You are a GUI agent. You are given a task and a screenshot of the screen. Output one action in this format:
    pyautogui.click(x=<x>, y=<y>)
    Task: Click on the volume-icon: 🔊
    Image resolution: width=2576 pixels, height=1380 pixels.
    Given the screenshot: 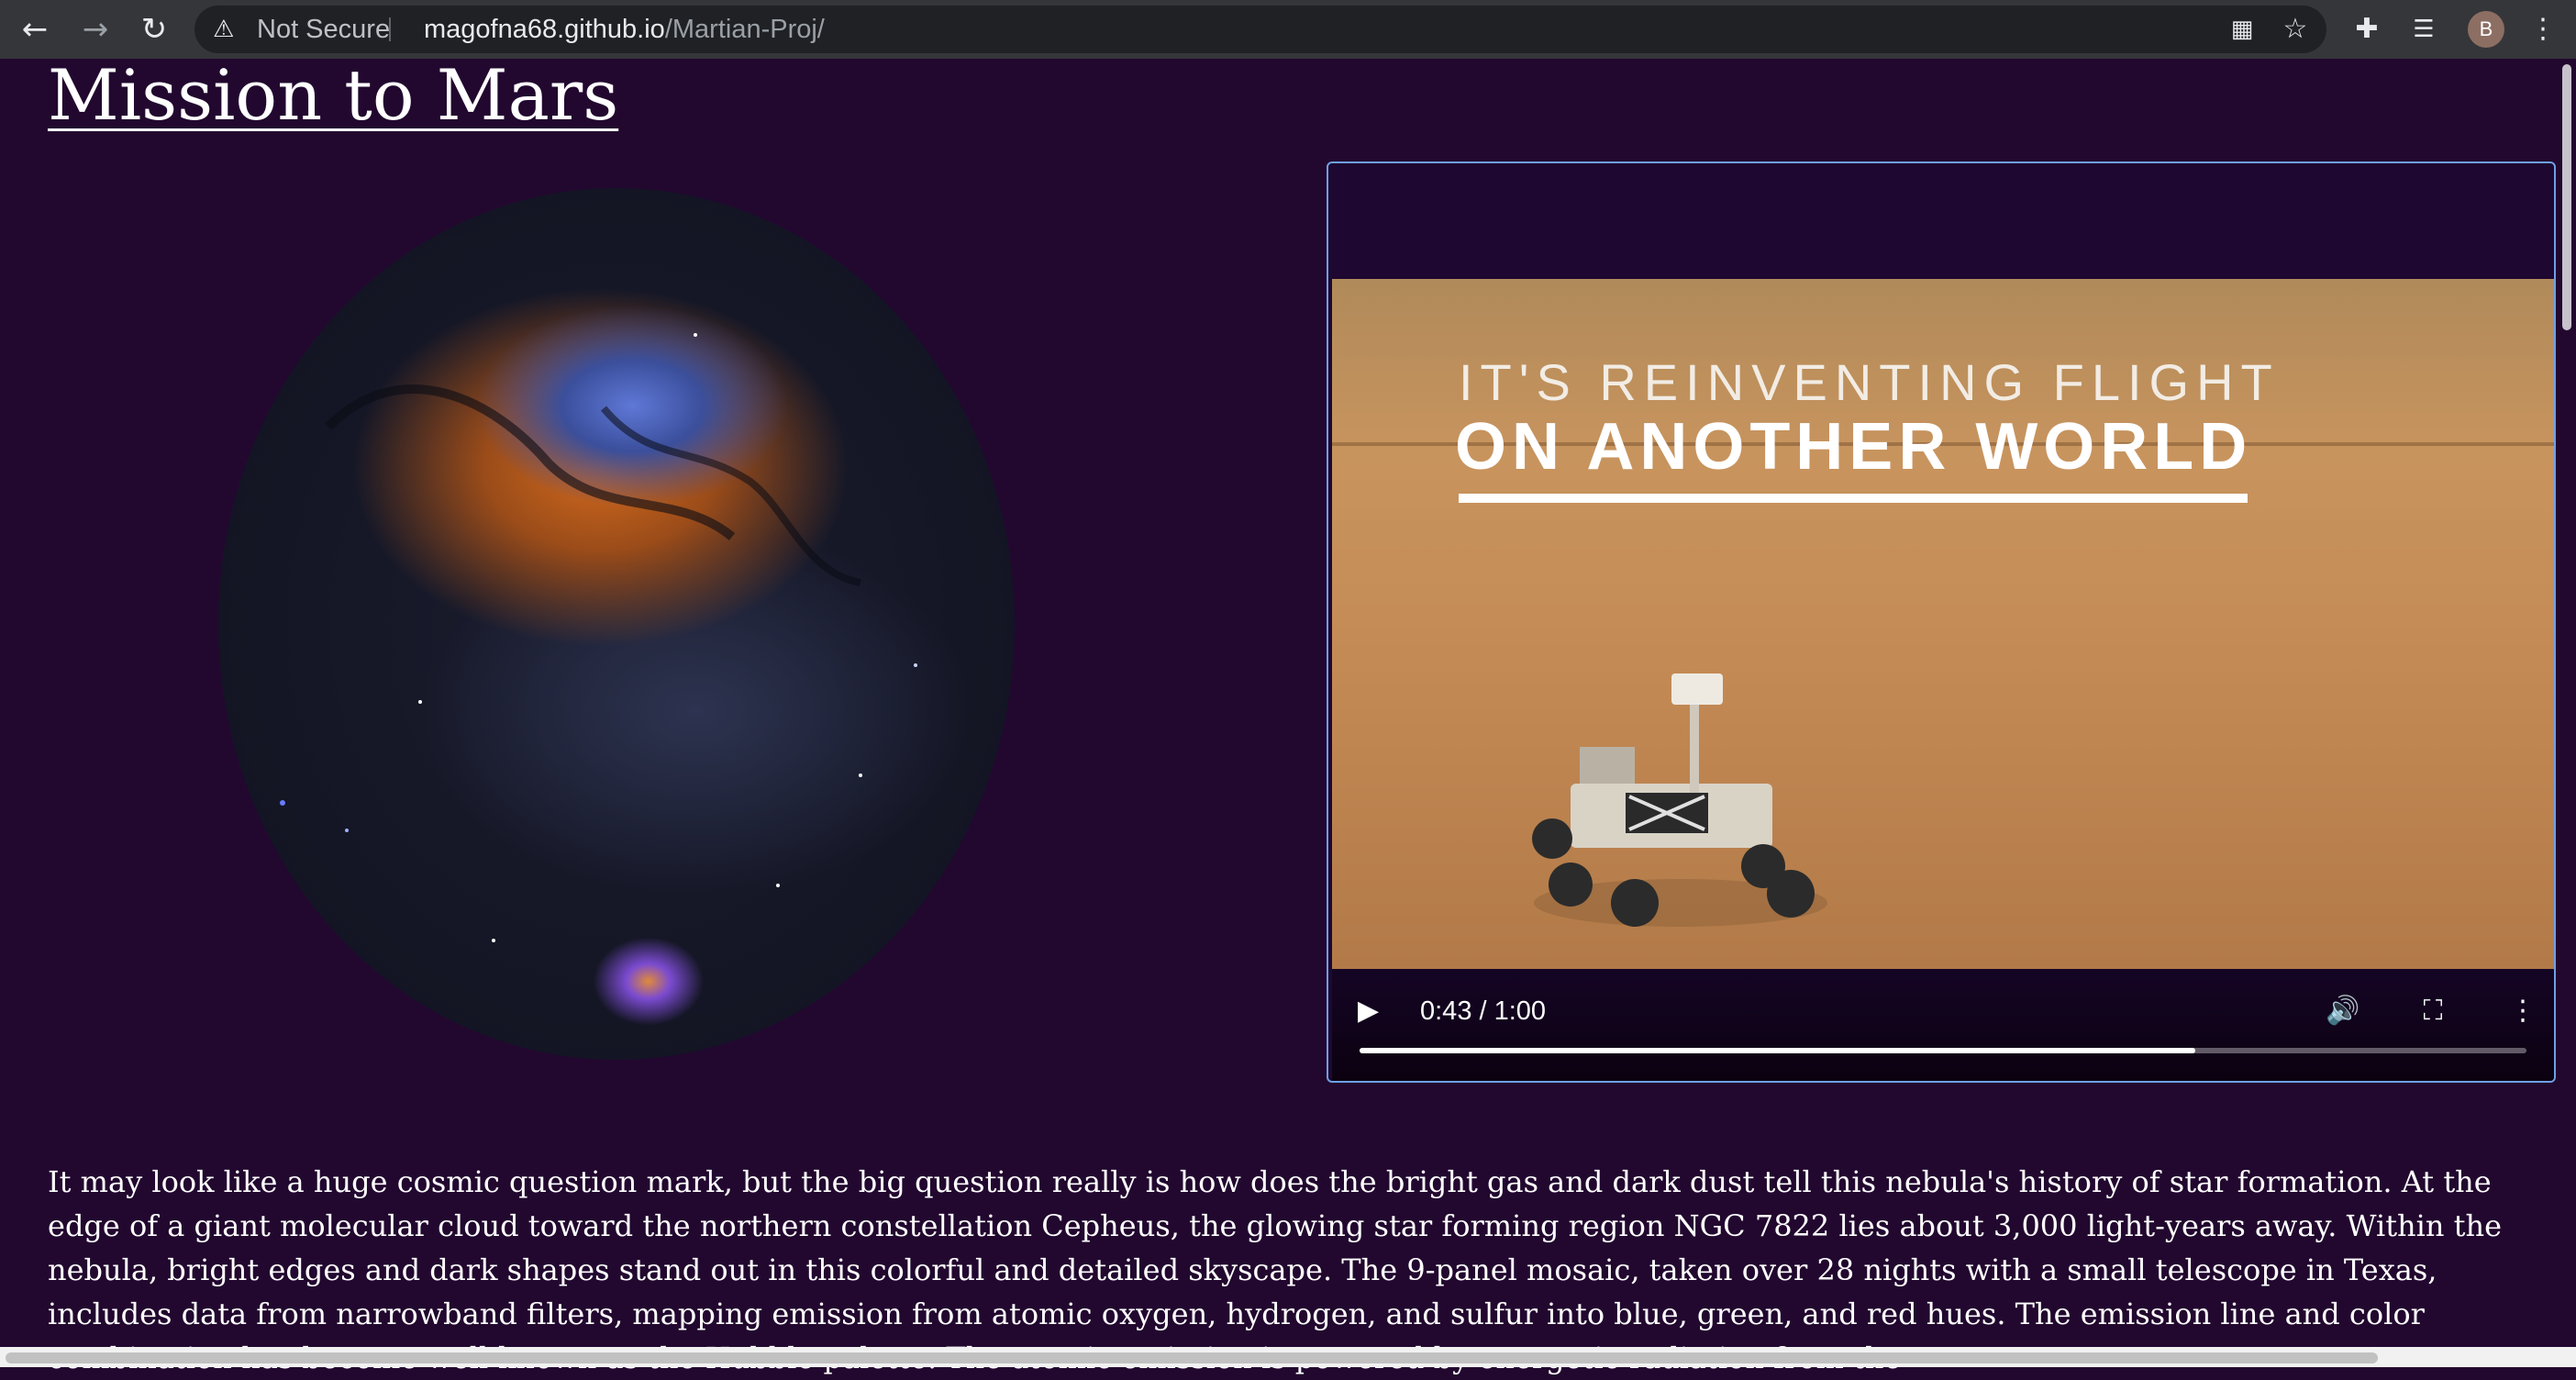 What is the action you would take?
    pyautogui.click(x=2343, y=1011)
    